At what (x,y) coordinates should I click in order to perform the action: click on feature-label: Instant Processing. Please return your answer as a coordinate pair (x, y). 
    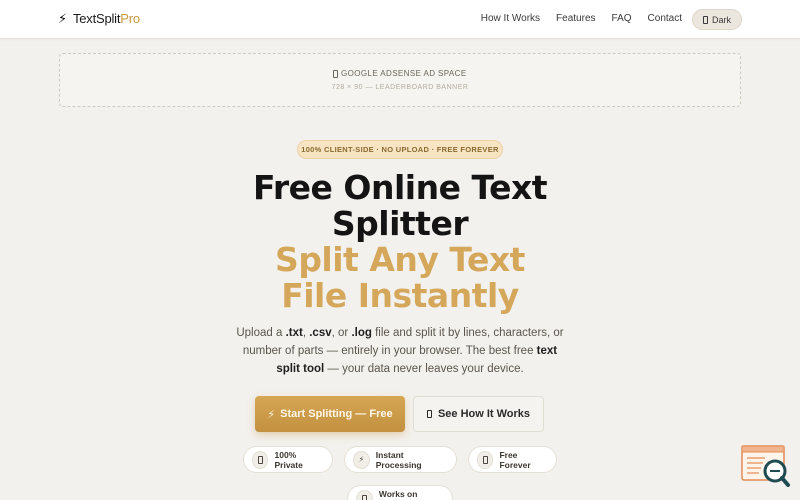
    Looking at the image, I should click on (398, 459).